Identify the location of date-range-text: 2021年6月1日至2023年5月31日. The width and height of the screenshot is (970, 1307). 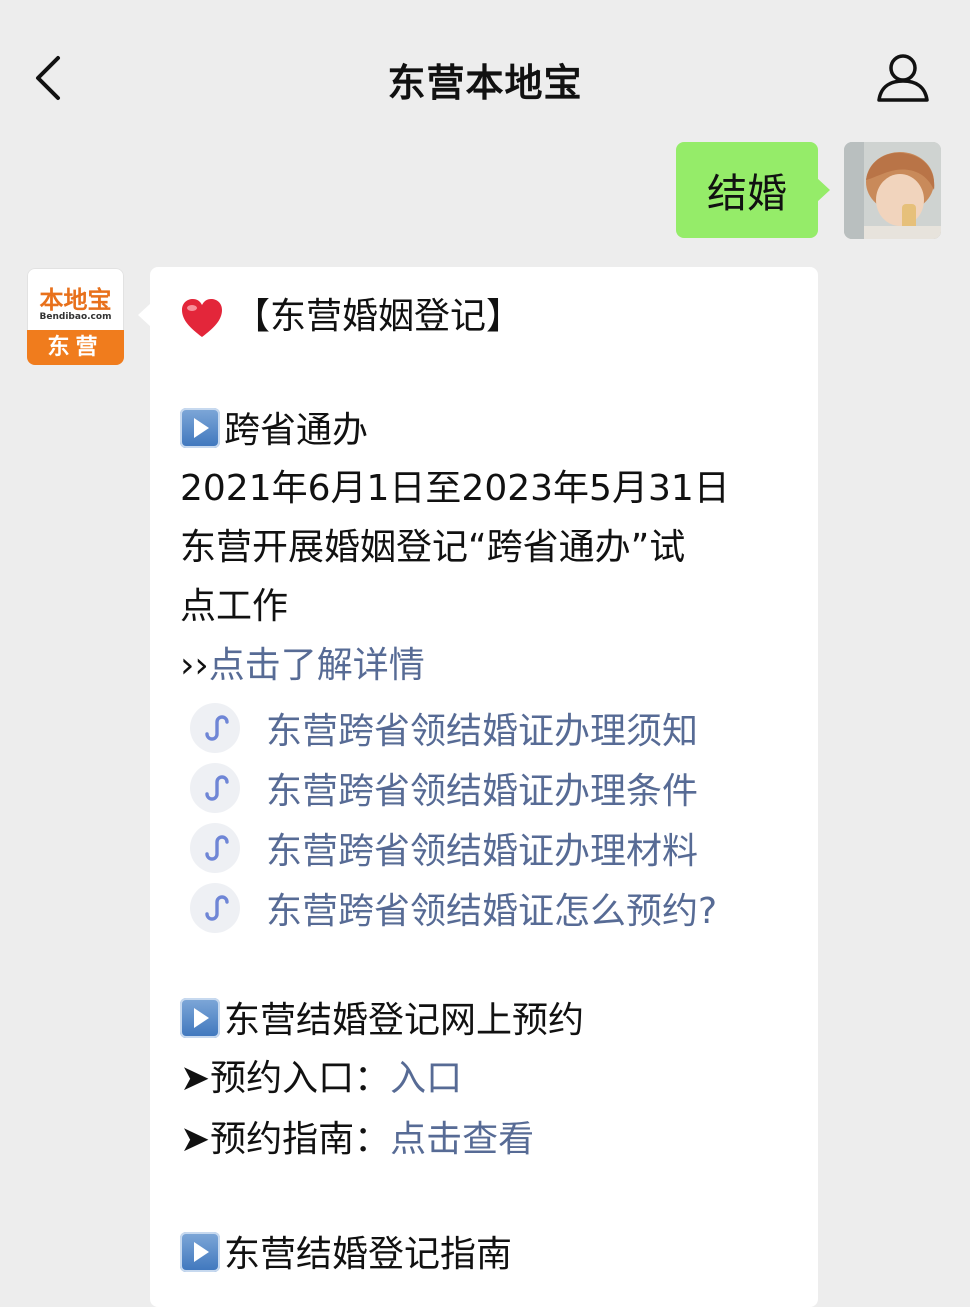
(455, 488).